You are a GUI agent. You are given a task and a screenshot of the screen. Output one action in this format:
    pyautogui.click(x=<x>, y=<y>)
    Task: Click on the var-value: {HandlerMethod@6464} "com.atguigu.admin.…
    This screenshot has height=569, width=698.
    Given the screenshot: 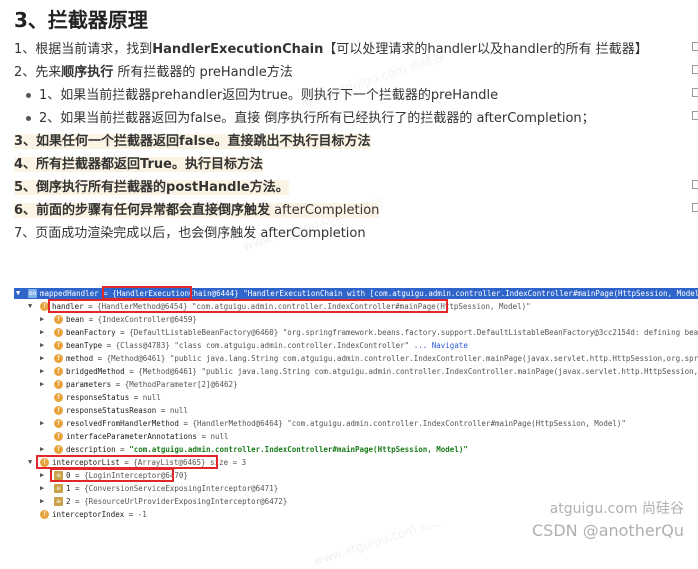 What is the action you would take?
    pyautogui.click(x=409, y=423)
    